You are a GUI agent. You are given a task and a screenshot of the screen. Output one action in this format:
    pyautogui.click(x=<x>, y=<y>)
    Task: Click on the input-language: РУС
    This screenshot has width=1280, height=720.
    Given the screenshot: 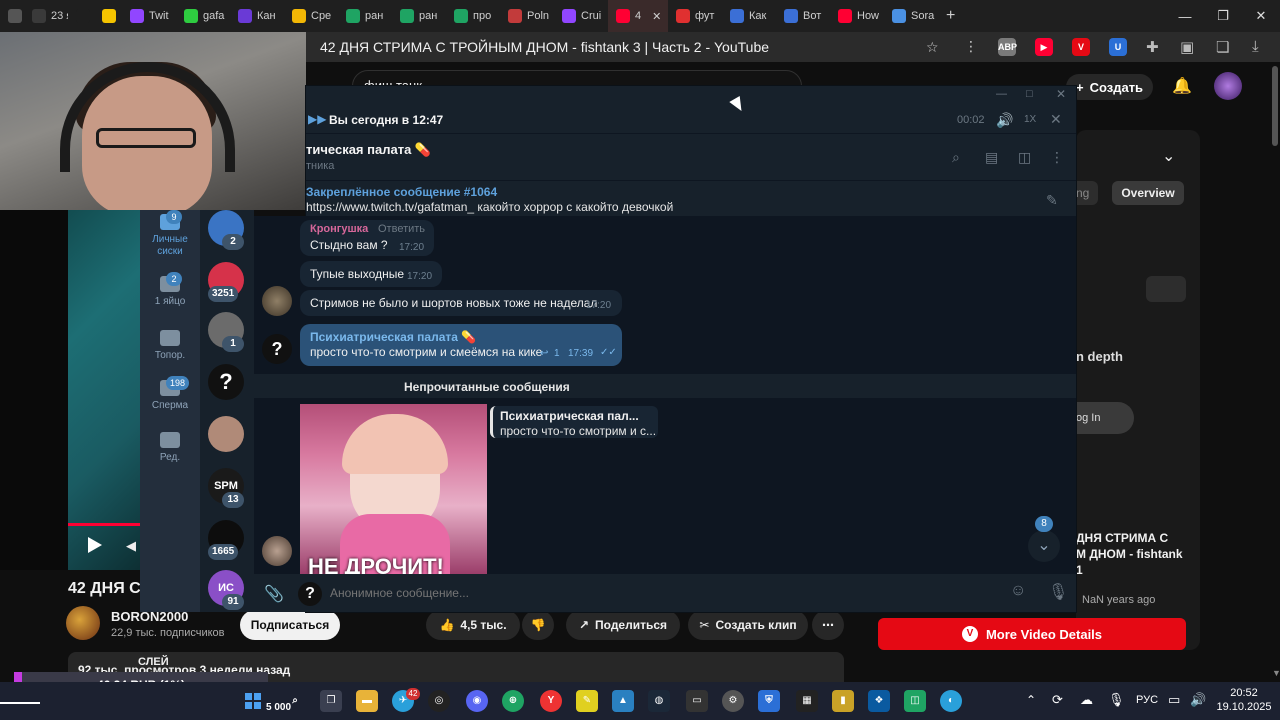 What is the action you would take?
    pyautogui.click(x=1147, y=700)
    